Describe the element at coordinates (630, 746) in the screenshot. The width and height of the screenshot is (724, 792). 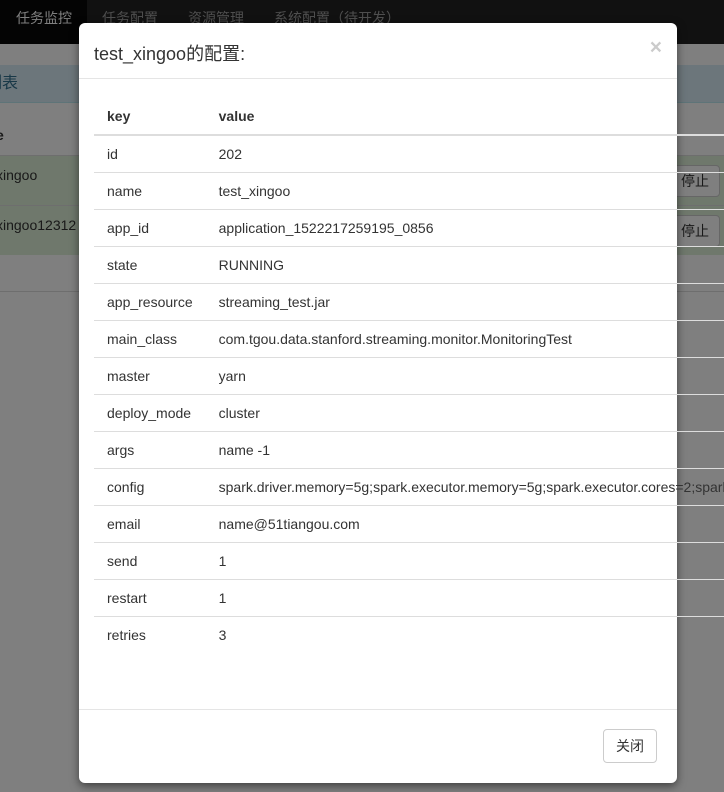
I see `close-button: 关闭` at that location.